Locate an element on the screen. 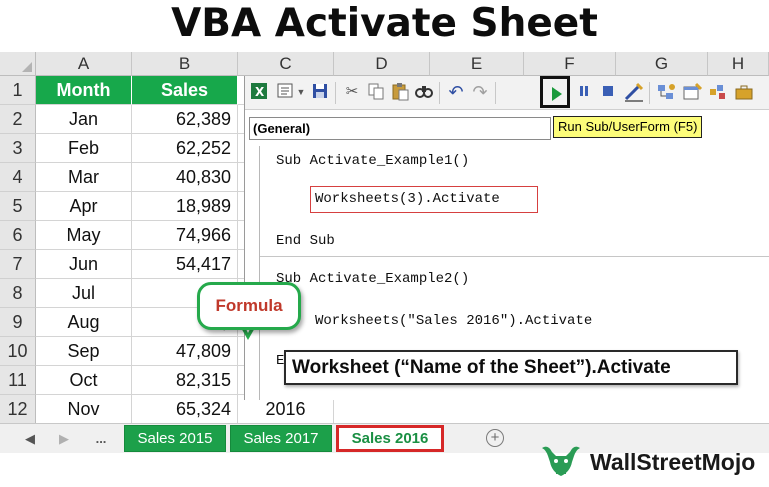 The width and height of the screenshot is (769, 487). syntax-box: Worksheet (“Name of the Sheet”).Activate is located at coordinates (511, 367).